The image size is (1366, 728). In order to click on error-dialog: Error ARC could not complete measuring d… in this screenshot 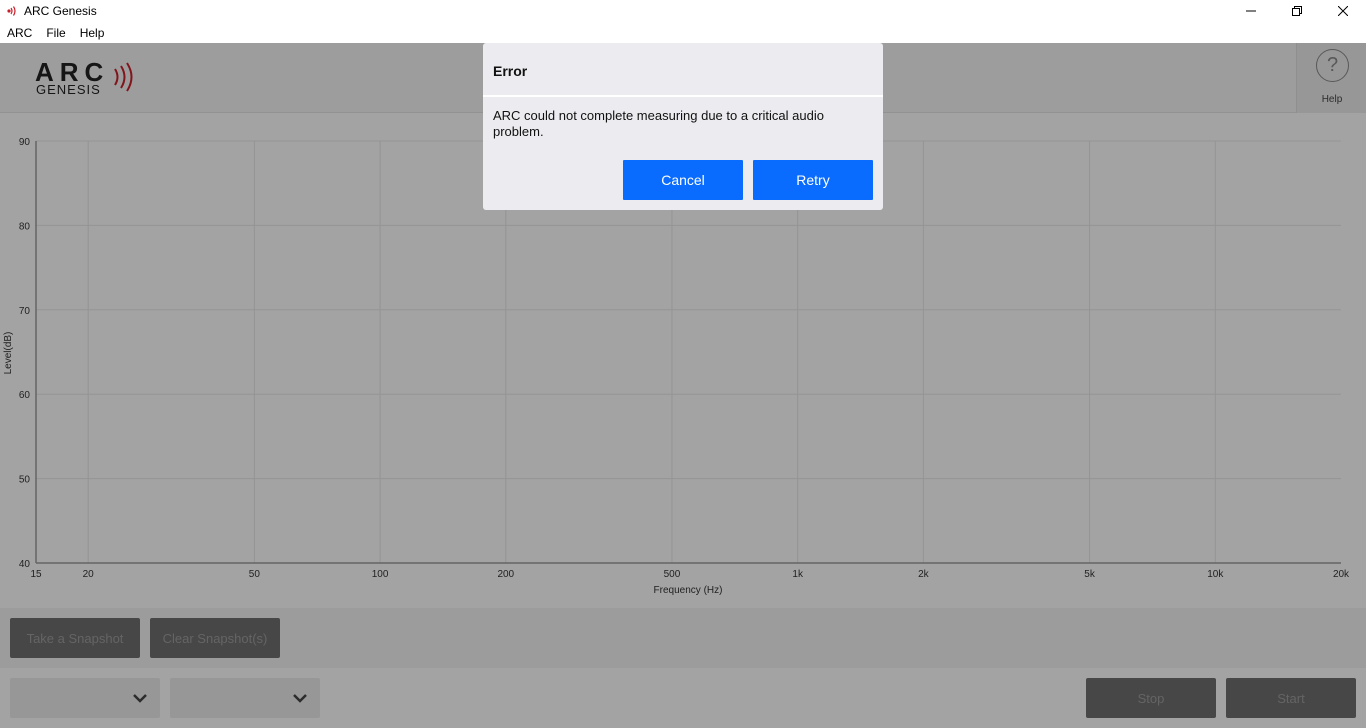, I will do `click(683, 126)`.